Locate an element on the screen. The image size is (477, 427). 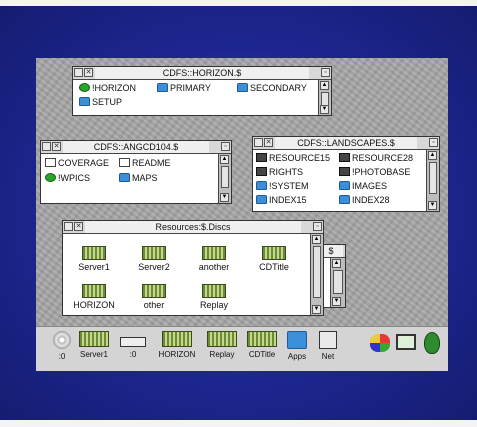
file-item: IMAGES is located at coordinates (363, 186).